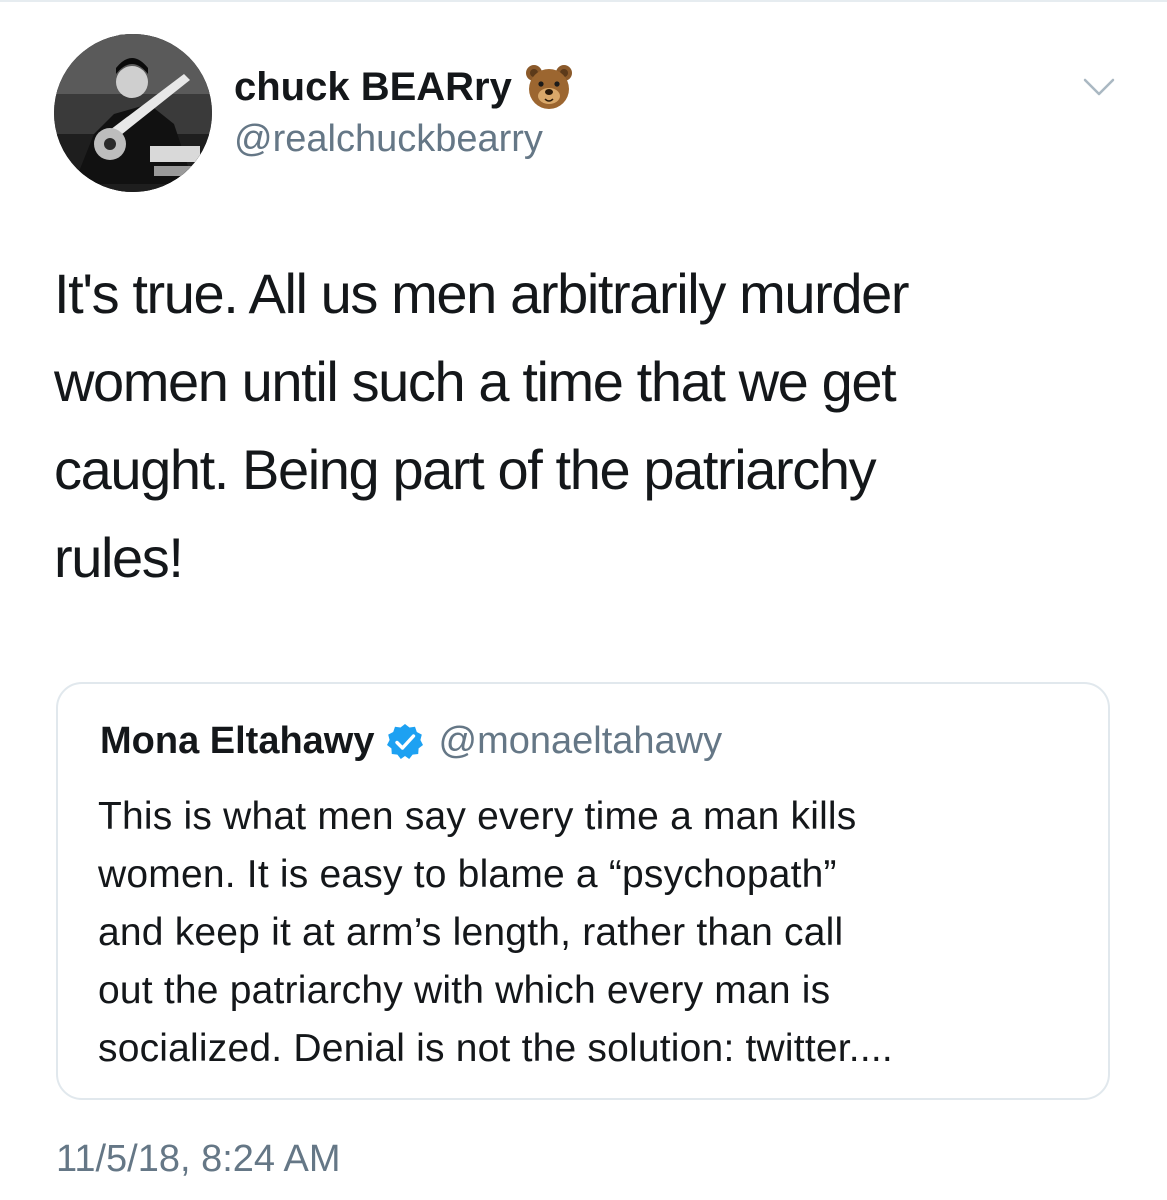  I want to click on author-display-name: chuck BEARry, so click(404, 87).